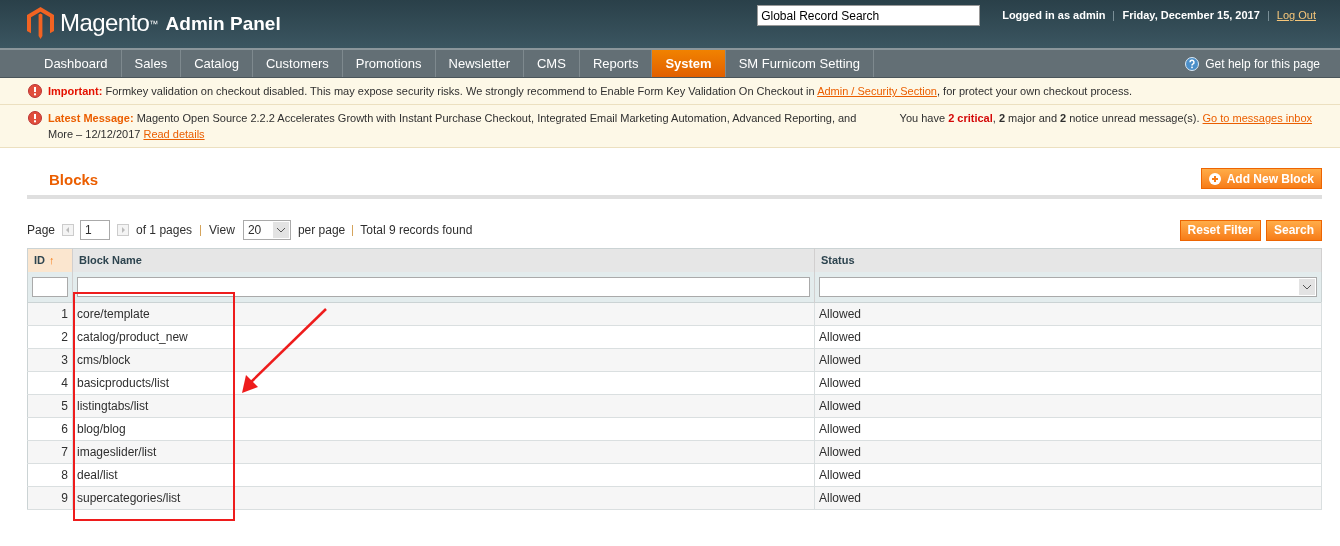 The height and width of the screenshot is (546, 1340). I want to click on table-cell: core/template, so click(443, 314).